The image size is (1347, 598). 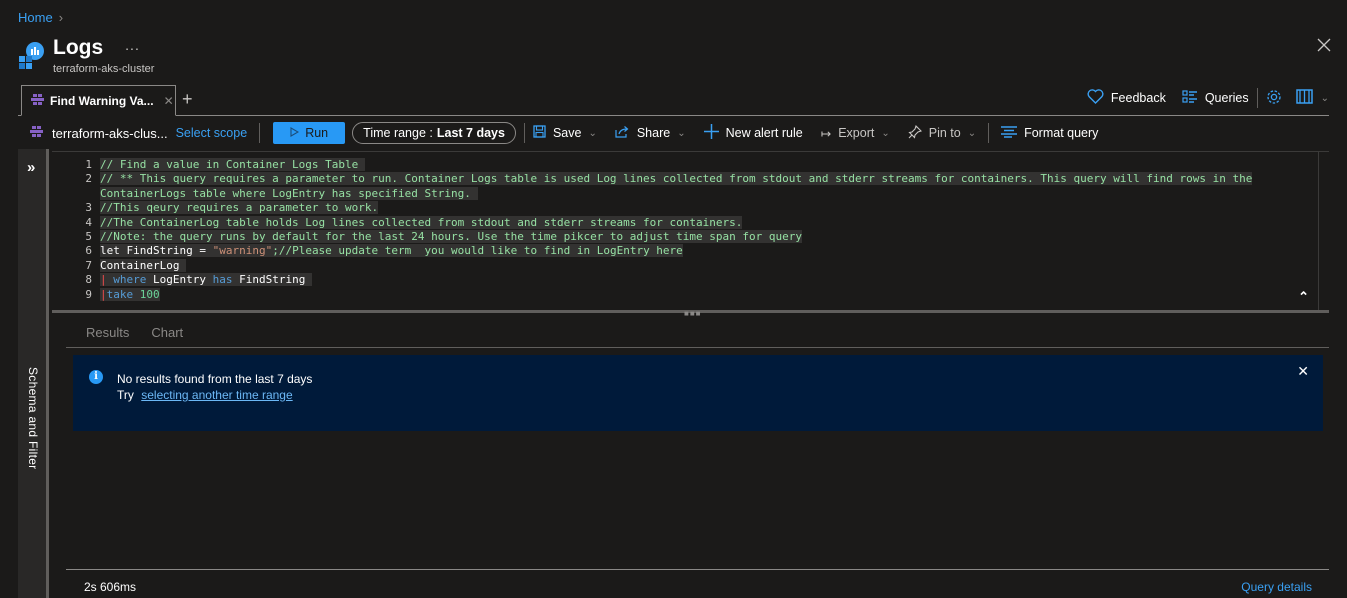 What do you see at coordinates (169, 101) in the screenshot?
I see `close-tab-icon: ✕` at bounding box center [169, 101].